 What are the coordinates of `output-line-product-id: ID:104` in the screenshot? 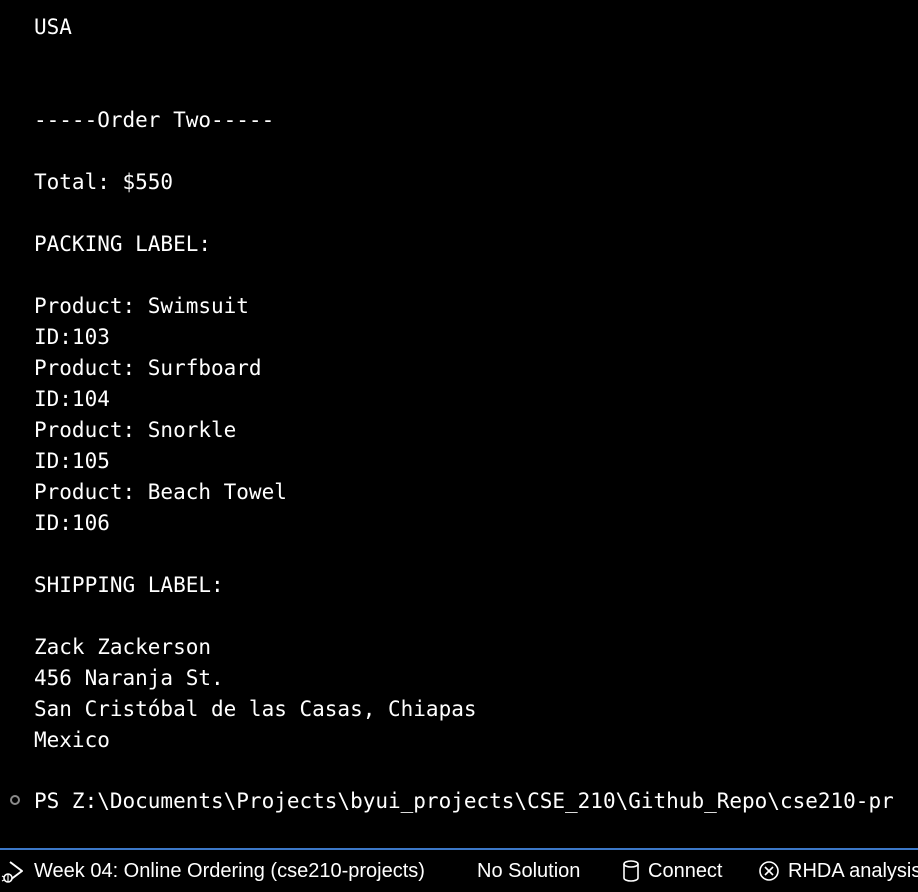 It's located at (72, 399).